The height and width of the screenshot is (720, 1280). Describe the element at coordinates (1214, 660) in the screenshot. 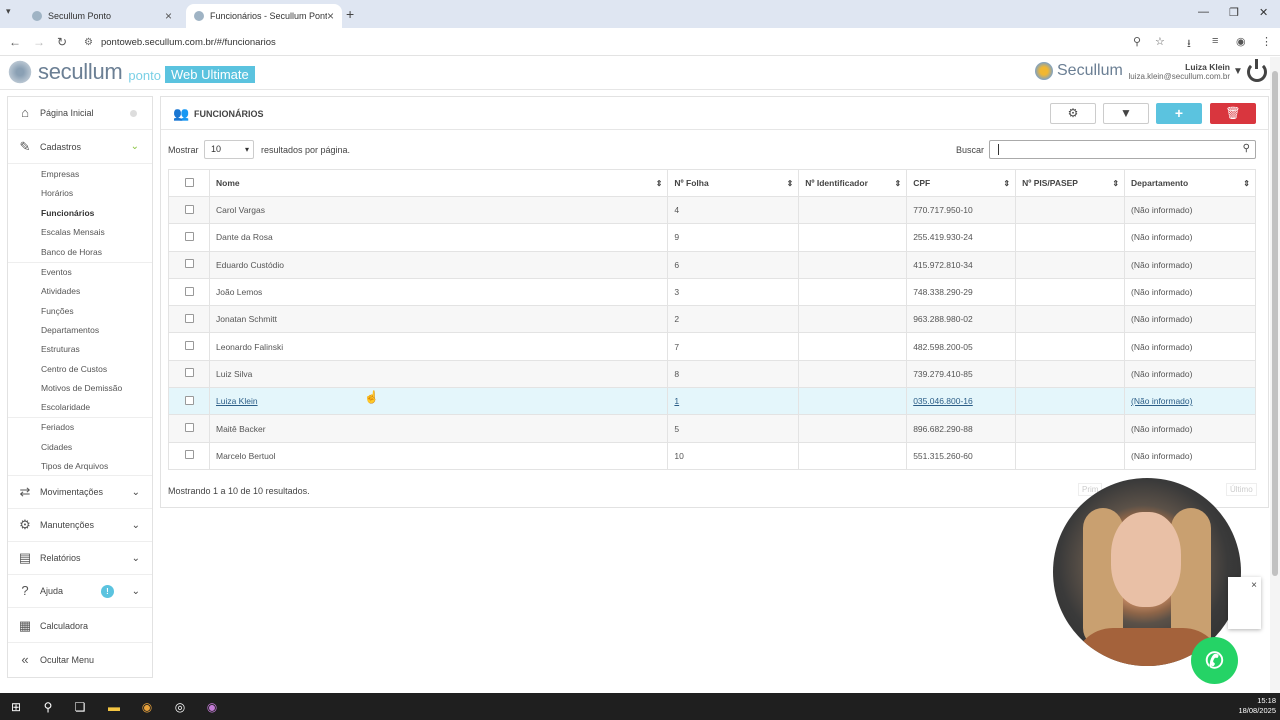

I see `whatsapp-button: ✆` at that location.